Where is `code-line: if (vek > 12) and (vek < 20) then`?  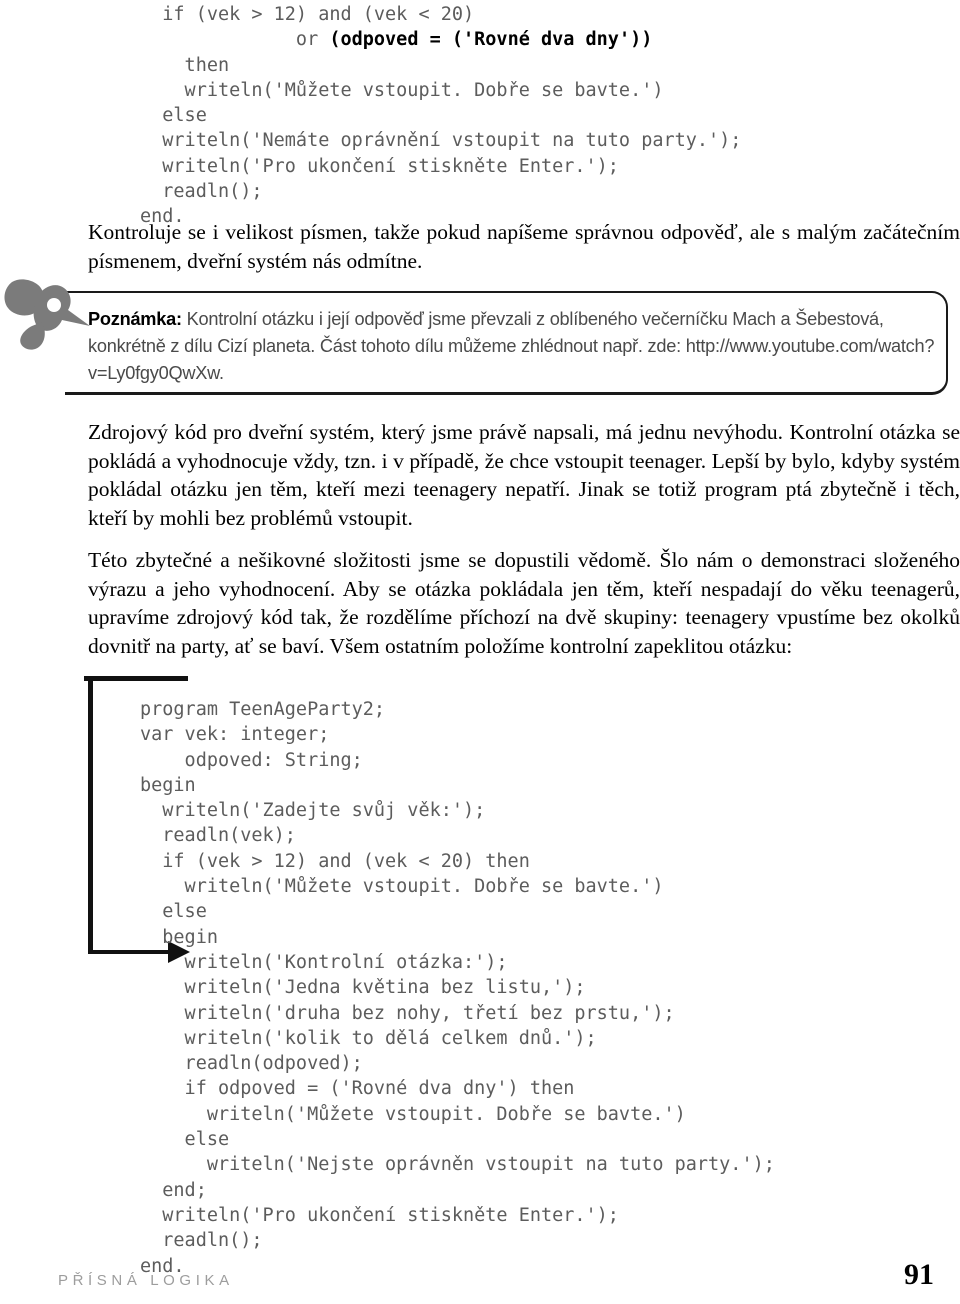
code-line: if (vek > 12) and (vek < 20) then is located at coordinates (335, 861).